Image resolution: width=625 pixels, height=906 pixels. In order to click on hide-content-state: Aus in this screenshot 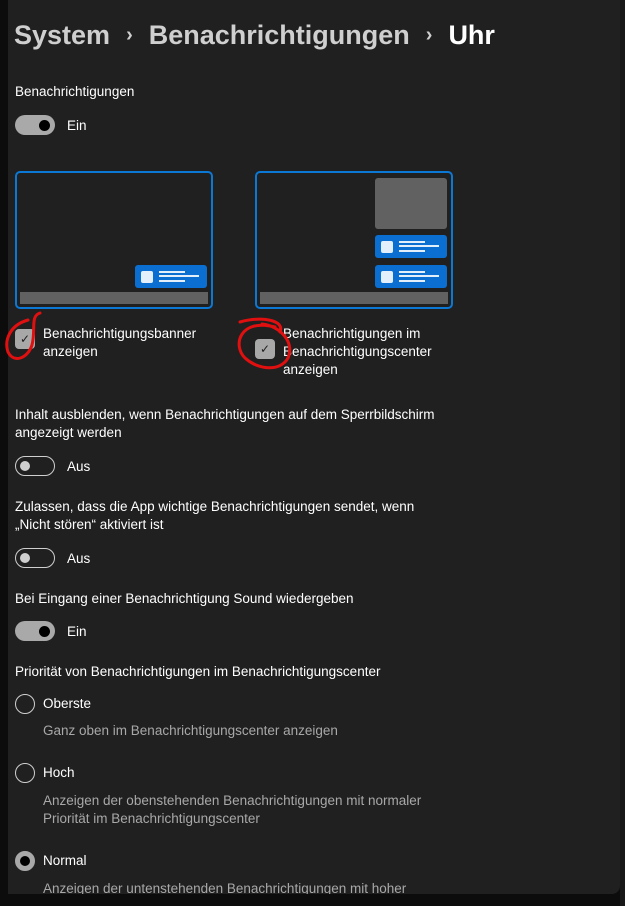, I will do `click(79, 466)`.